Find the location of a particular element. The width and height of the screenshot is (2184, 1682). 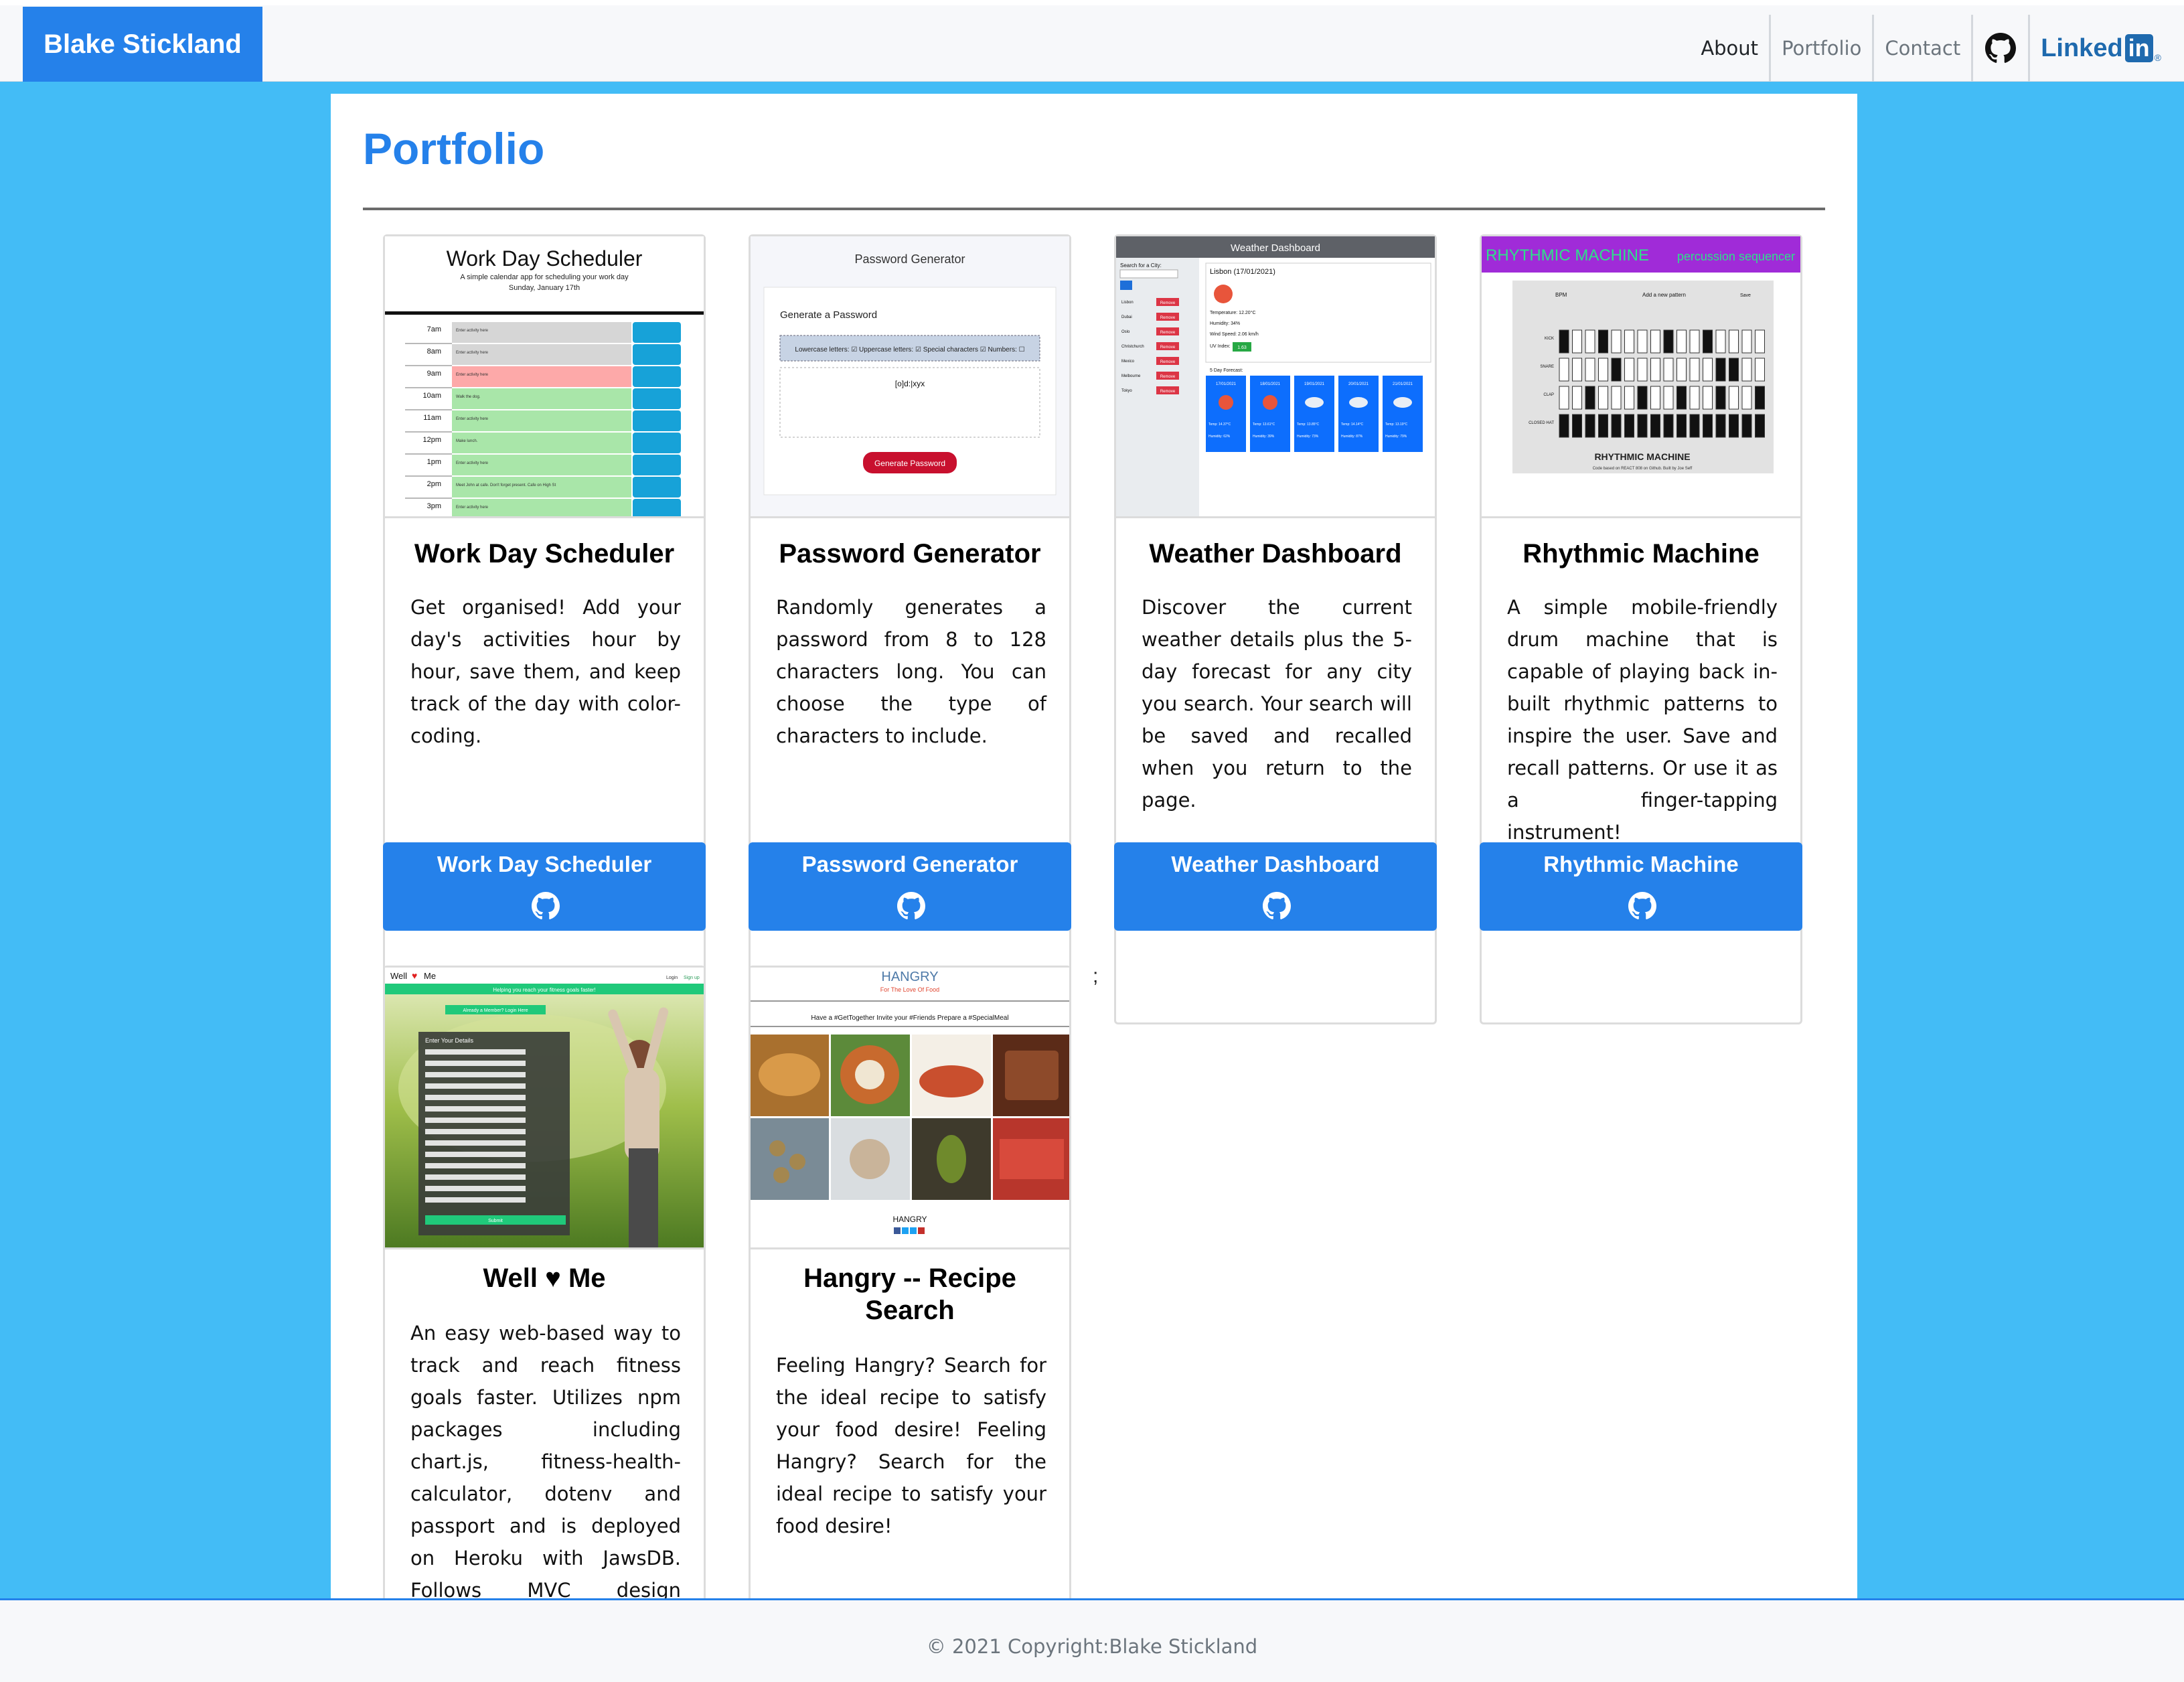

thumb-tagline: percussion sequencer is located at coordinates (1736, 256).